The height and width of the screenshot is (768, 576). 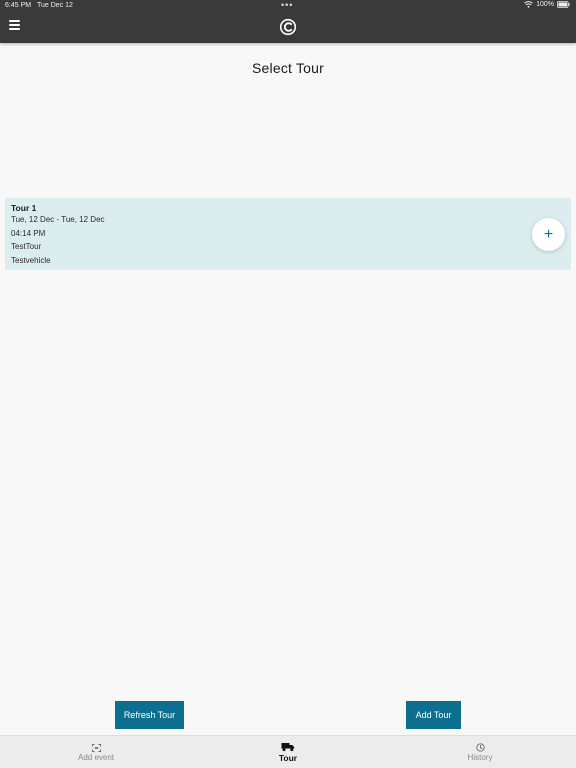 What do you see at coordinates (24, 208) in the screenshot?
I see `tour-name: Tour 1` at bounding box center [24, 208].